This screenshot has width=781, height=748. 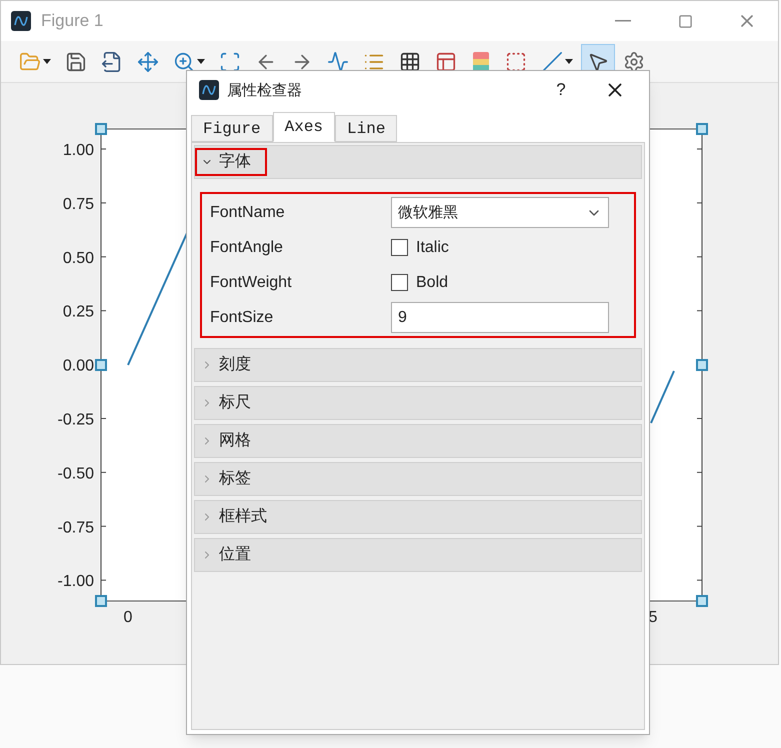 What do you see at coordinates (251, 282) in the screenshot?
I see `property-label: FontWeight` at bounding box center [251, 282].